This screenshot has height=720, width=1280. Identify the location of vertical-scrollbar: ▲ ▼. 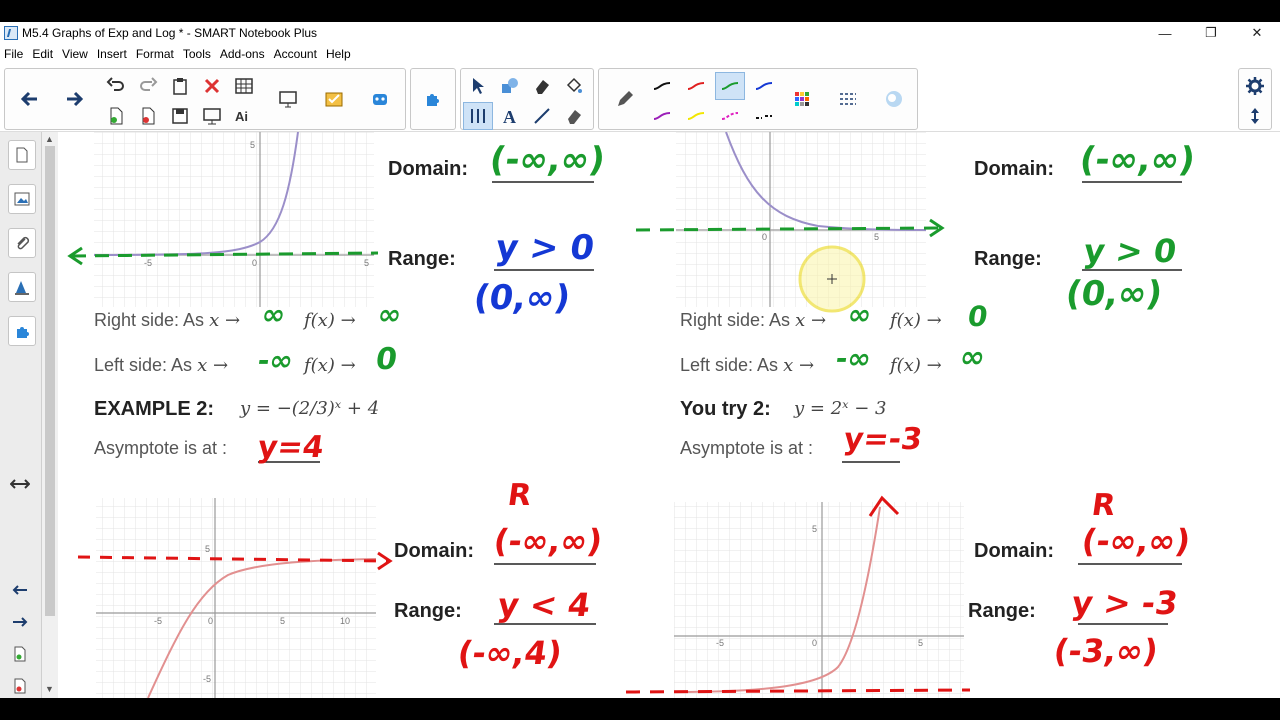
(50, 415).